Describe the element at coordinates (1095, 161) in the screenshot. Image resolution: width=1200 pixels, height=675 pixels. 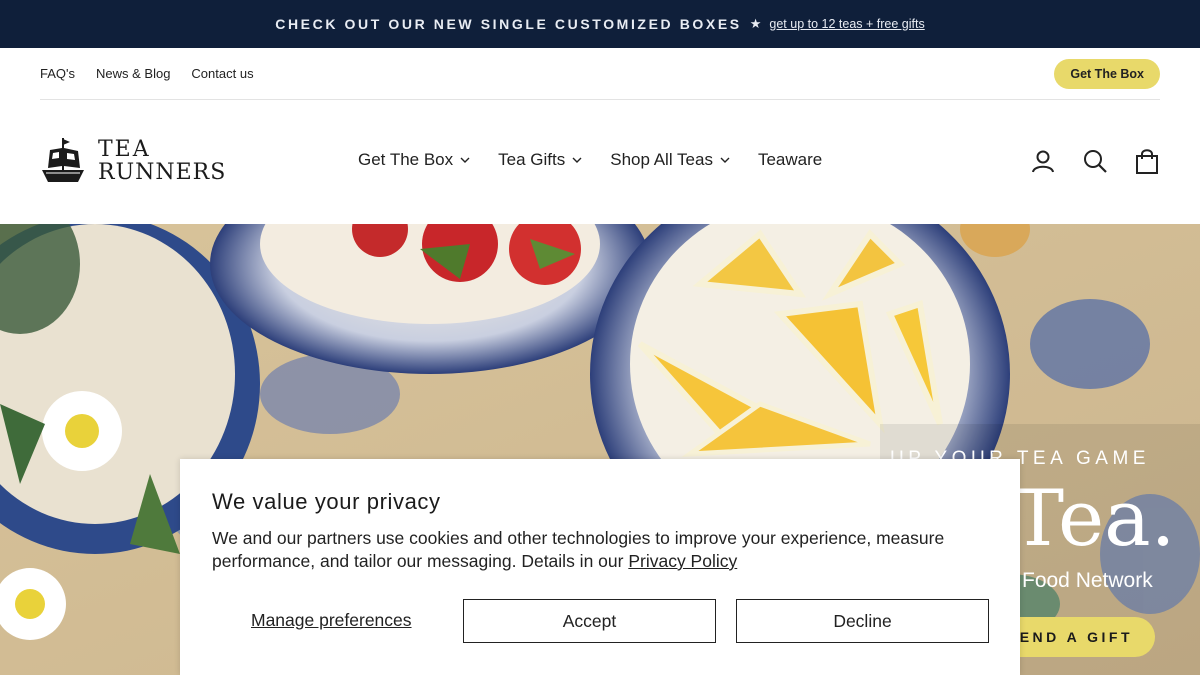
I see `search-icon` at that location.